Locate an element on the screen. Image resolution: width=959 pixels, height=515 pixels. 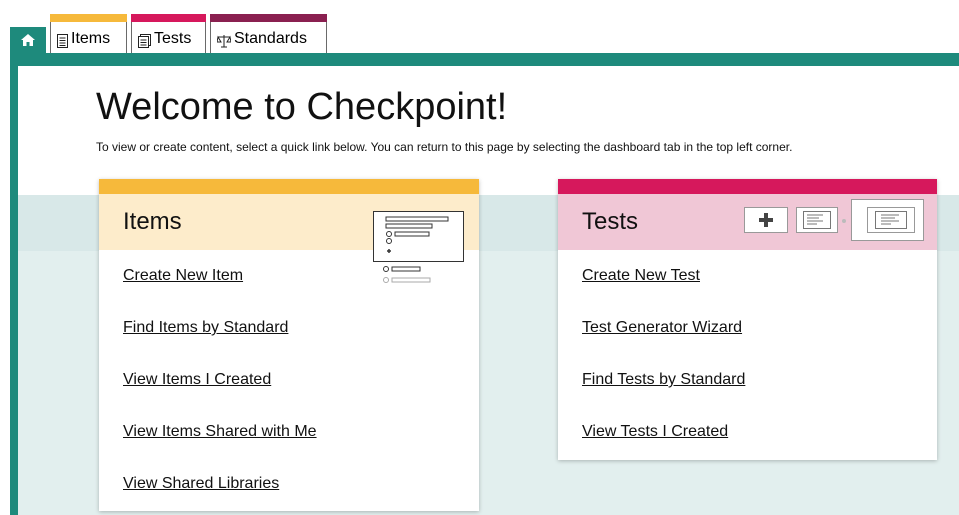
view-items-i-created-link: View Items I Created is located at coordinates (220, 380).